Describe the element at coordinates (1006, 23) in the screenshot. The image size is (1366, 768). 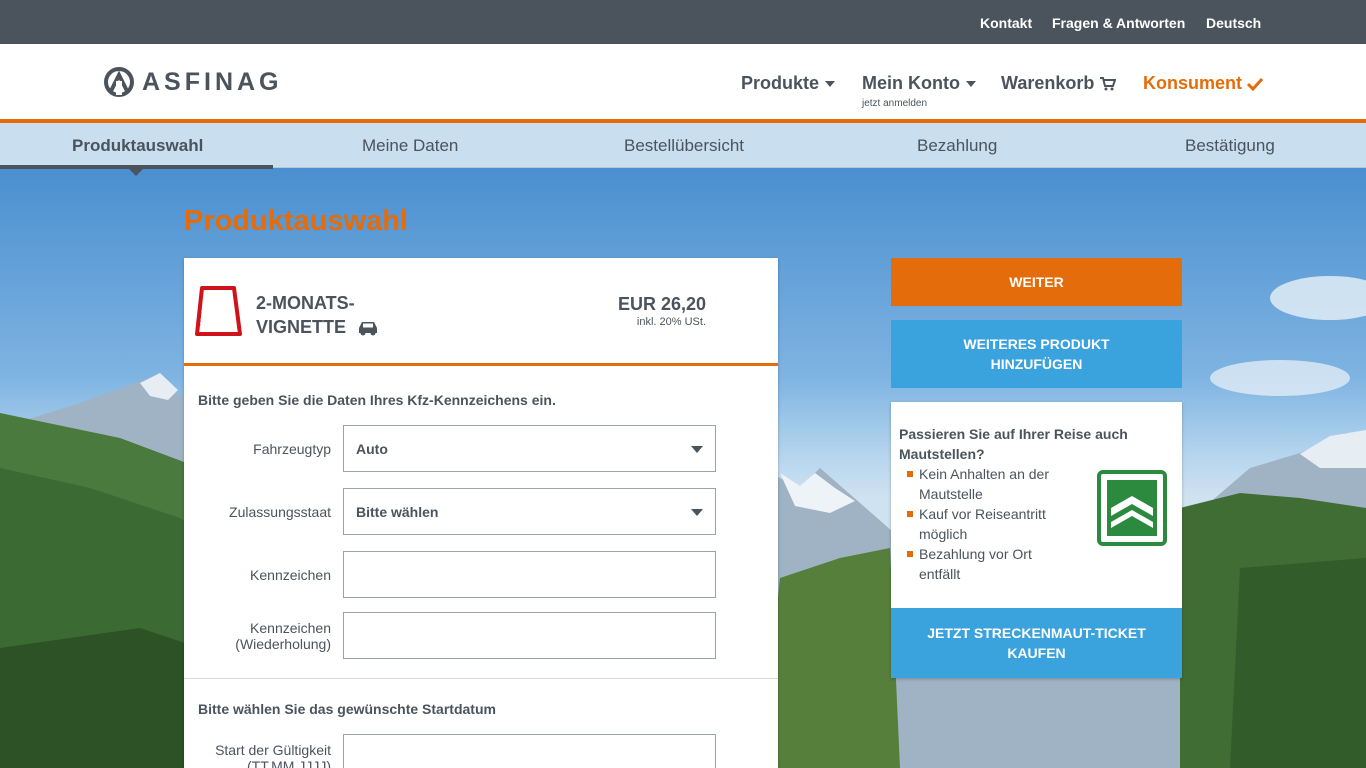
I see `contact-link: Kontakt` at that location.